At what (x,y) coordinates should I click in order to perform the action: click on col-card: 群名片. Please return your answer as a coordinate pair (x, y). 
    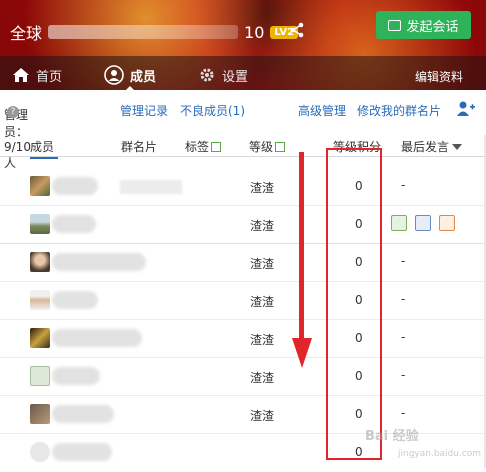
    Looking at the image, I should click on (139, 146).